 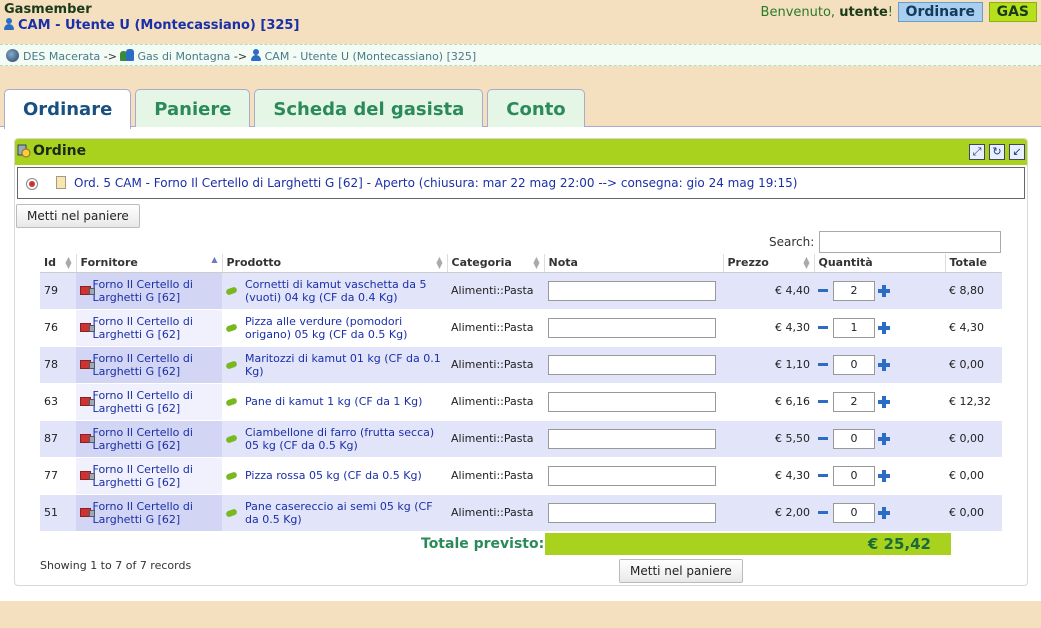 I want to click on minimize-icon: ↙, so click(x=1017, y=152).